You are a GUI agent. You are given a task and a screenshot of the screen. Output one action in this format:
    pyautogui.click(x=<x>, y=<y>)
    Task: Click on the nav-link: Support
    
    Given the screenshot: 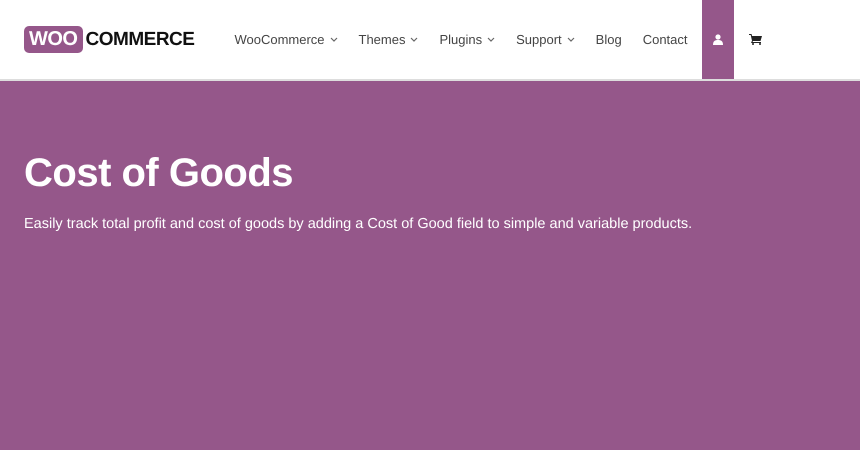 What is the action you would take?
    pyautogui.click(x=545, y=39)
    